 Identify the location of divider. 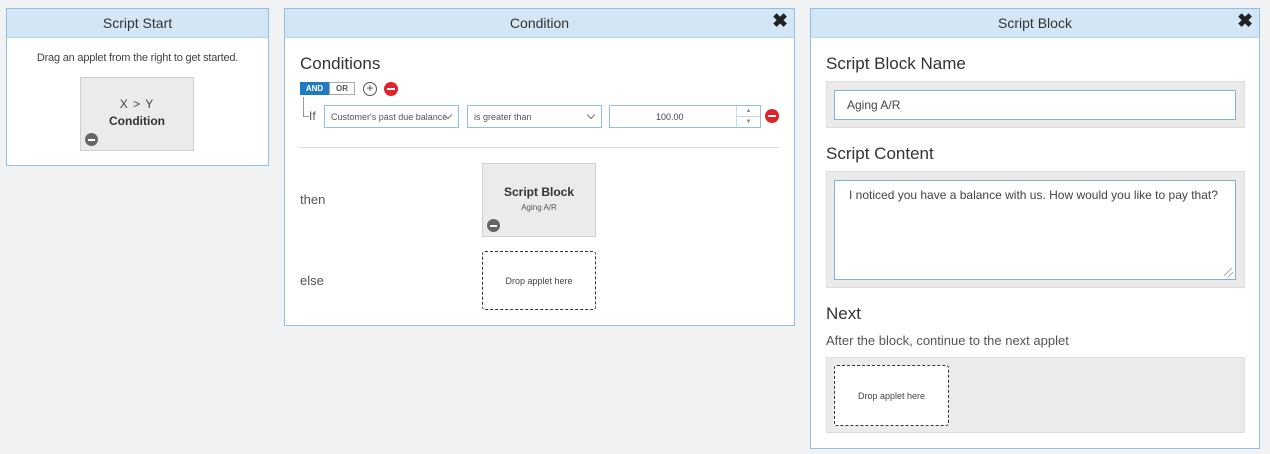
(539, 147).